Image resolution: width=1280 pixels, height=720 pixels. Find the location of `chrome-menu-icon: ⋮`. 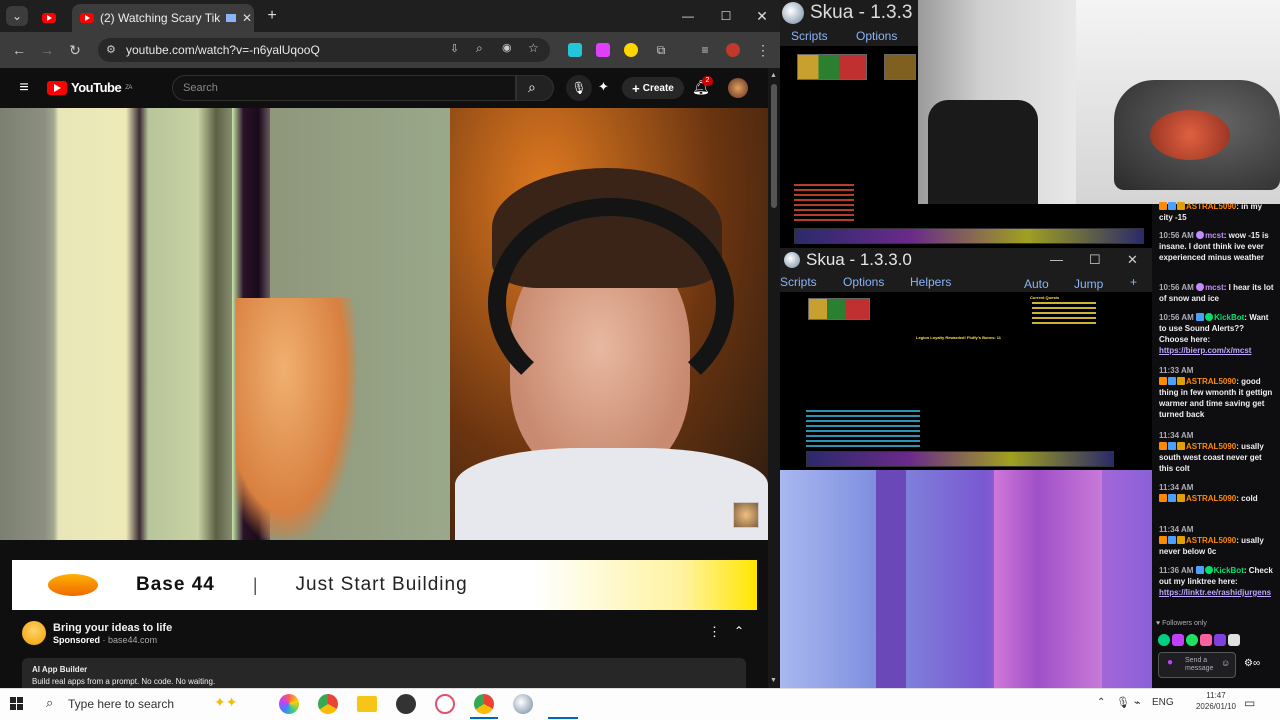

chrome-menu-icon: ⋮ is located at coordinates (763, 50).